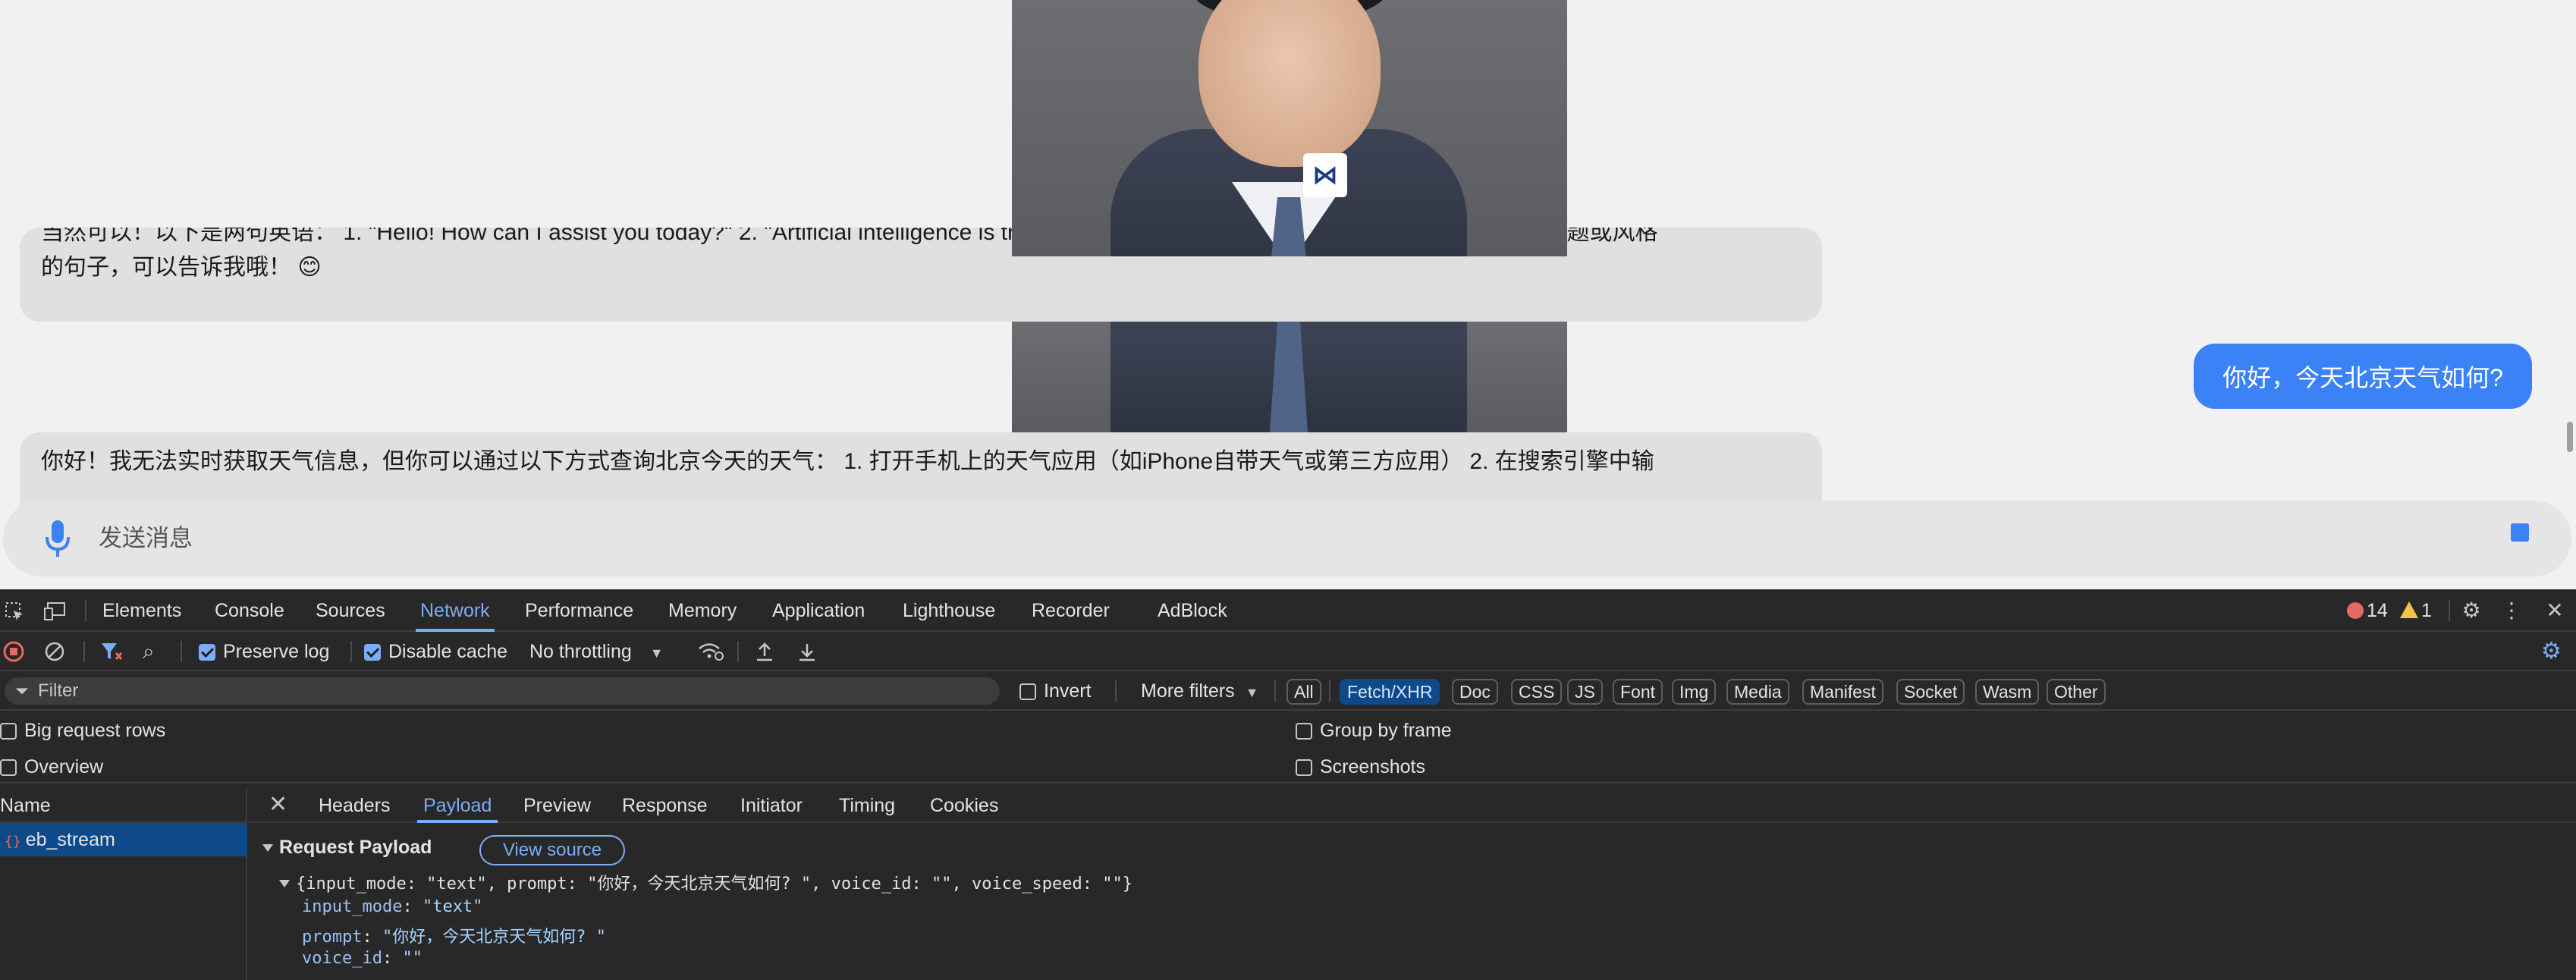 The width and height of the screenshot is (2576, 980). I want to click on screenshots-checkbox: Screenshots, so click(1360, 767).